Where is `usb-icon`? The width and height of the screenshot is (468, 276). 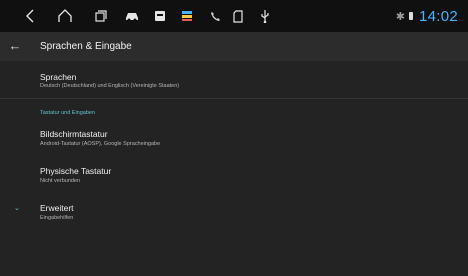
usb-icon is located at coordinates (265, 16).